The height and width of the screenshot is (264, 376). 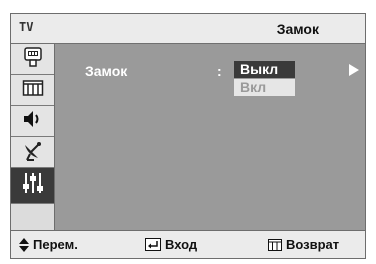 I want to click on menu-return-icon, so click(x=275, y=244).